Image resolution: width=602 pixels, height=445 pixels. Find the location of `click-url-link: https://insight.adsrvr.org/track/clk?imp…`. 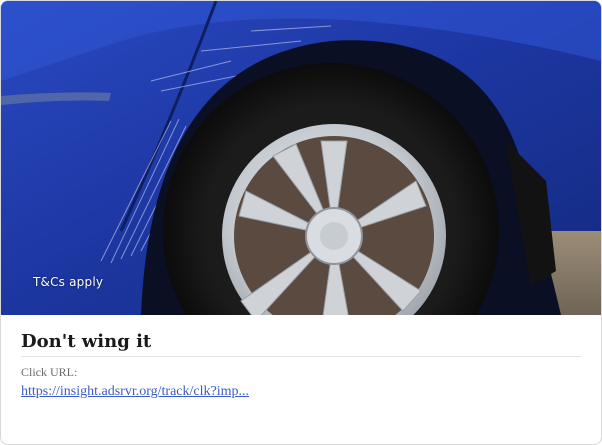

click-url-link: https://insight.adsrvr.org/track/clk?imp… is located at coordinates (135, 392).